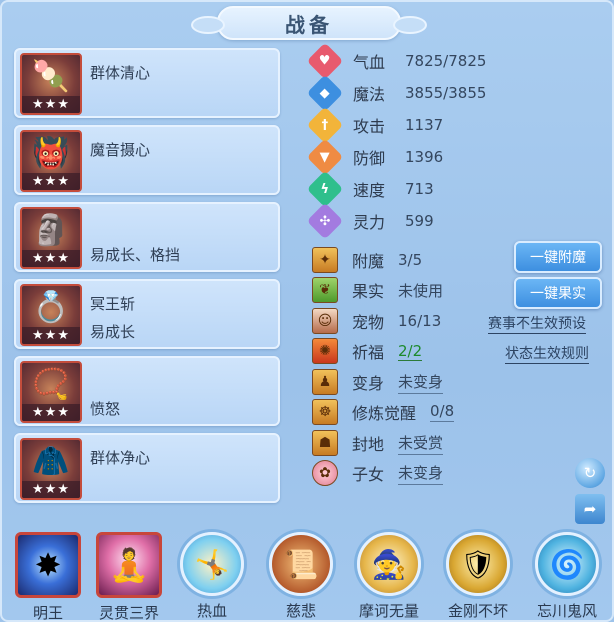  I want to click on skill-line-1: 群体净心, so click(120, 458).